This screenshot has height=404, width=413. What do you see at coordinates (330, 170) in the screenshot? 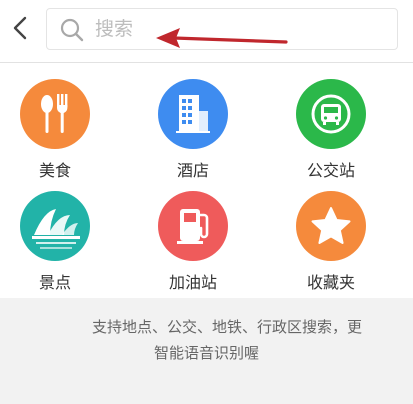
I see `category-label: 公交站` at bounding box center [330, 170].